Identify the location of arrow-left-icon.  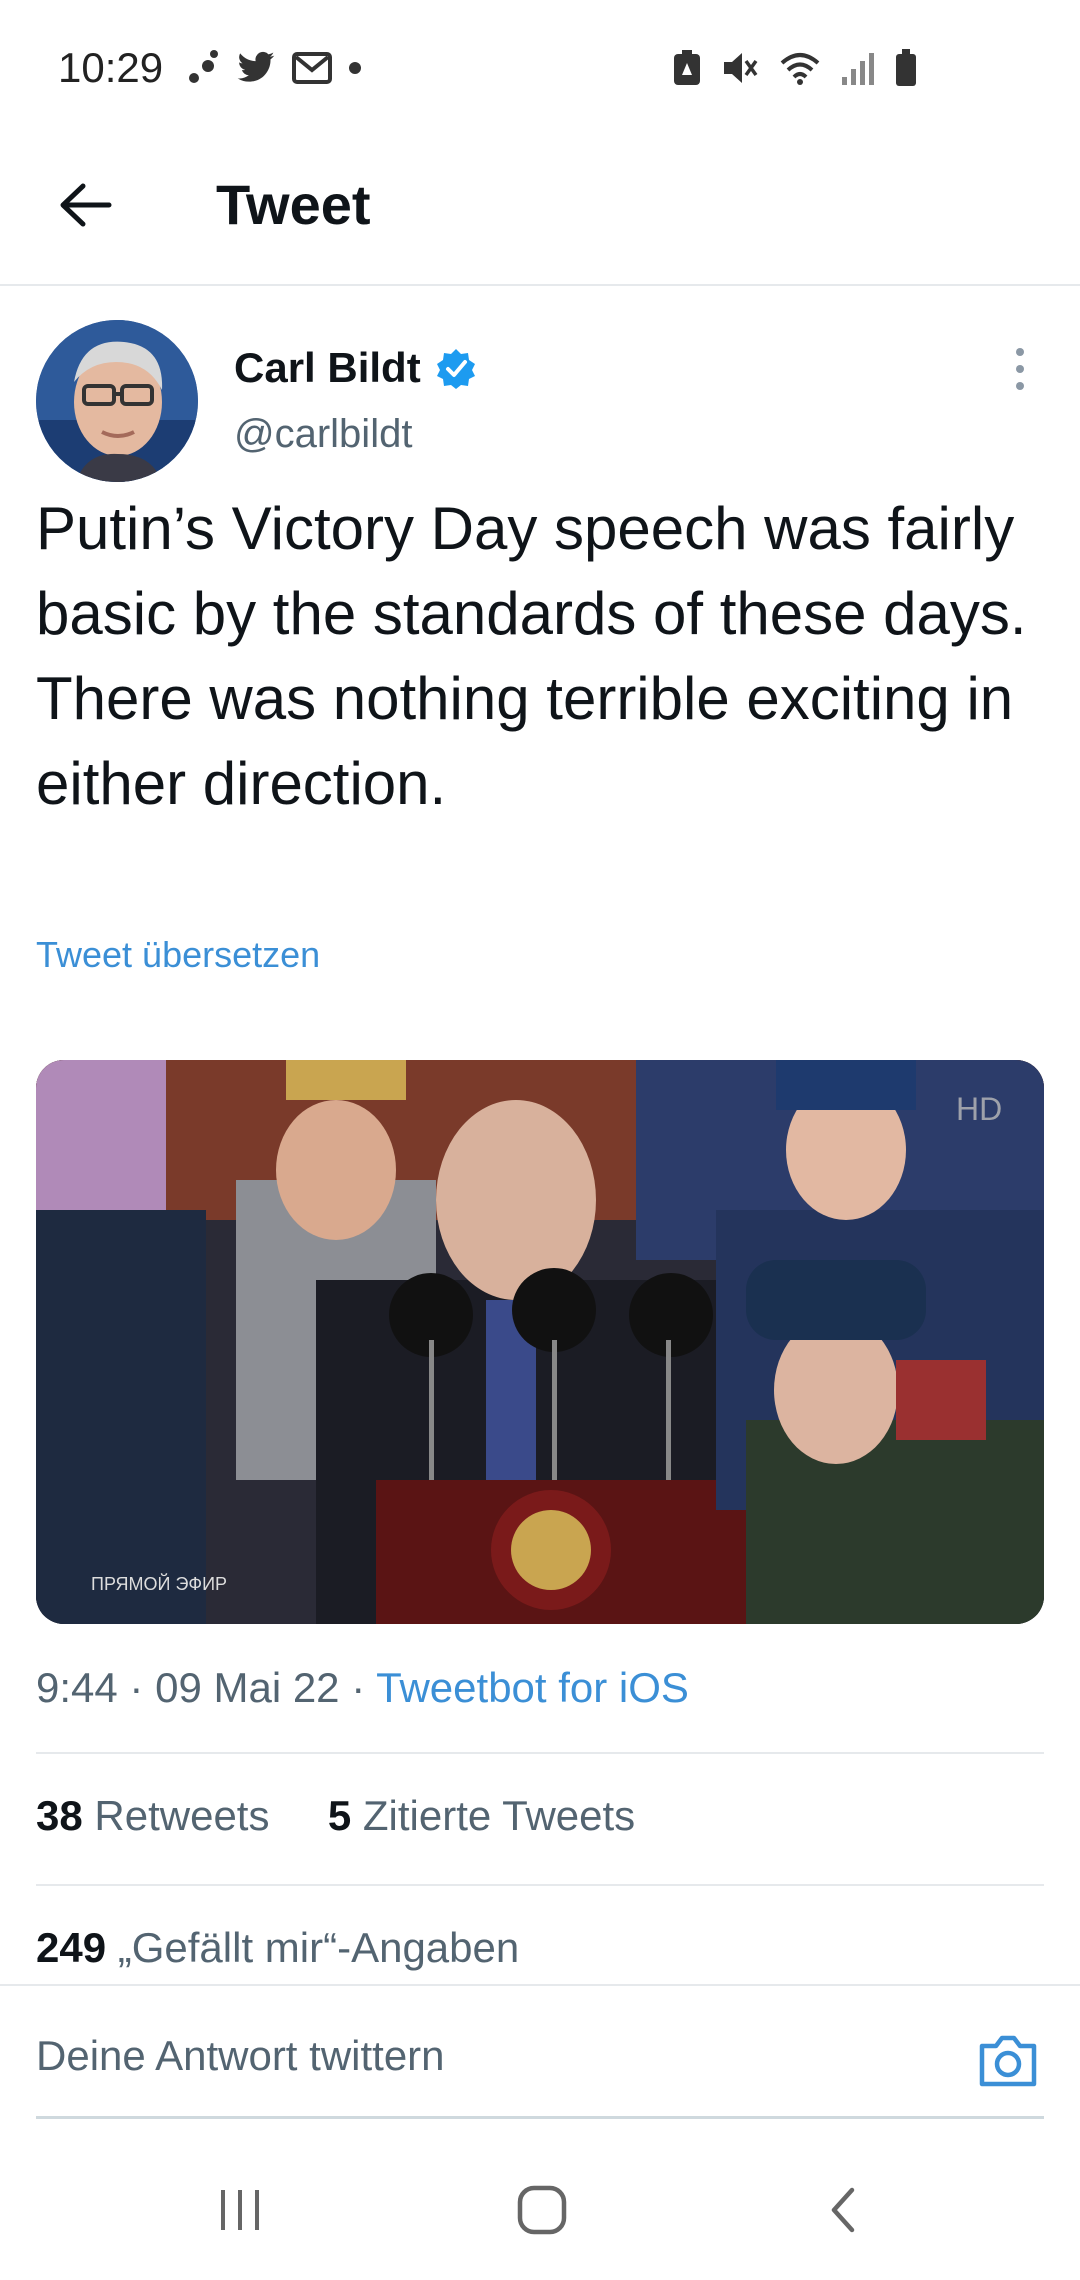
(86, 205).